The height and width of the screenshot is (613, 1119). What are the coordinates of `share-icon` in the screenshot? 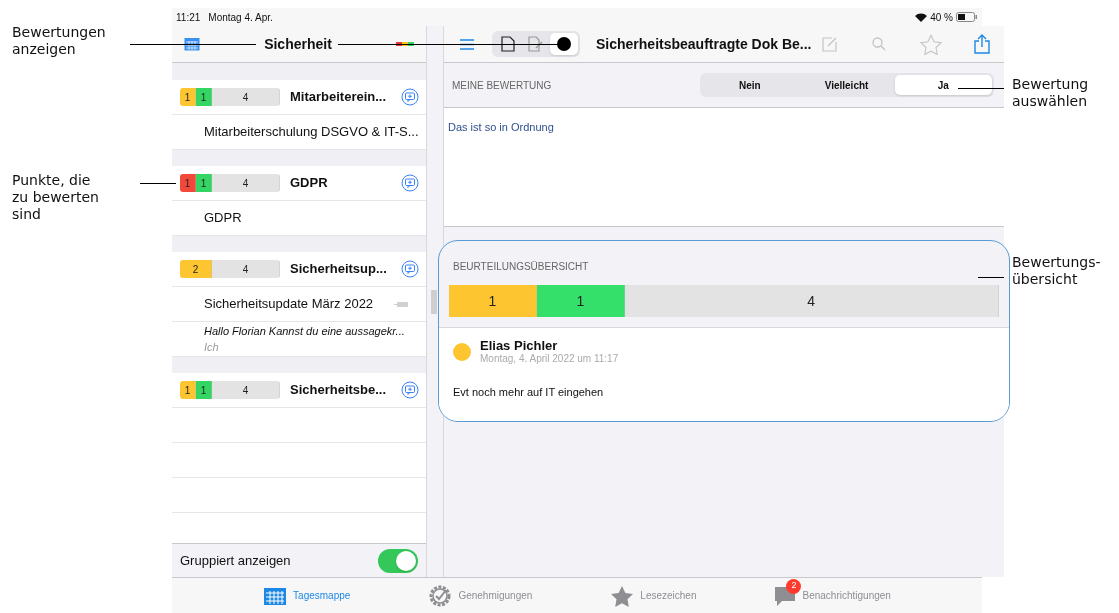 It's located at (981, 44).